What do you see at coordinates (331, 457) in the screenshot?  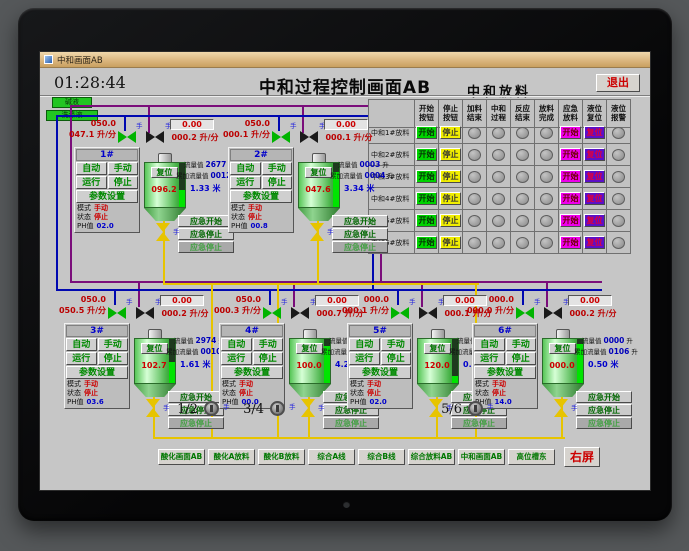 I see `nav-button-4: 综合A线` at bounding box center [331, 457].